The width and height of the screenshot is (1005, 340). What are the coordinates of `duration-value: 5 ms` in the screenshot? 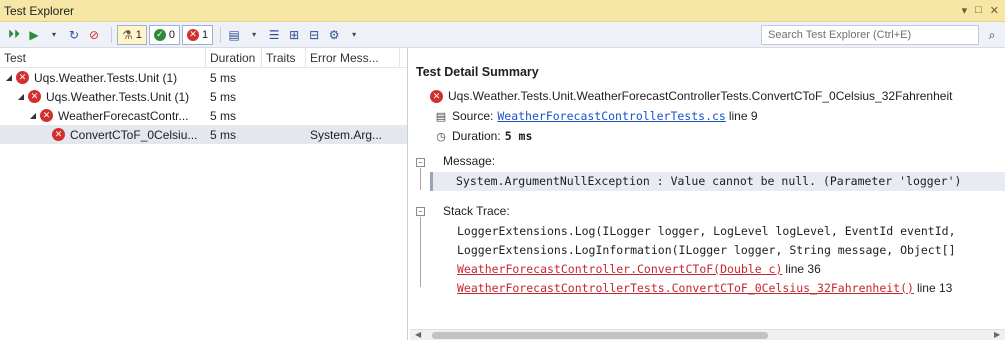 It's located at (518, 136).